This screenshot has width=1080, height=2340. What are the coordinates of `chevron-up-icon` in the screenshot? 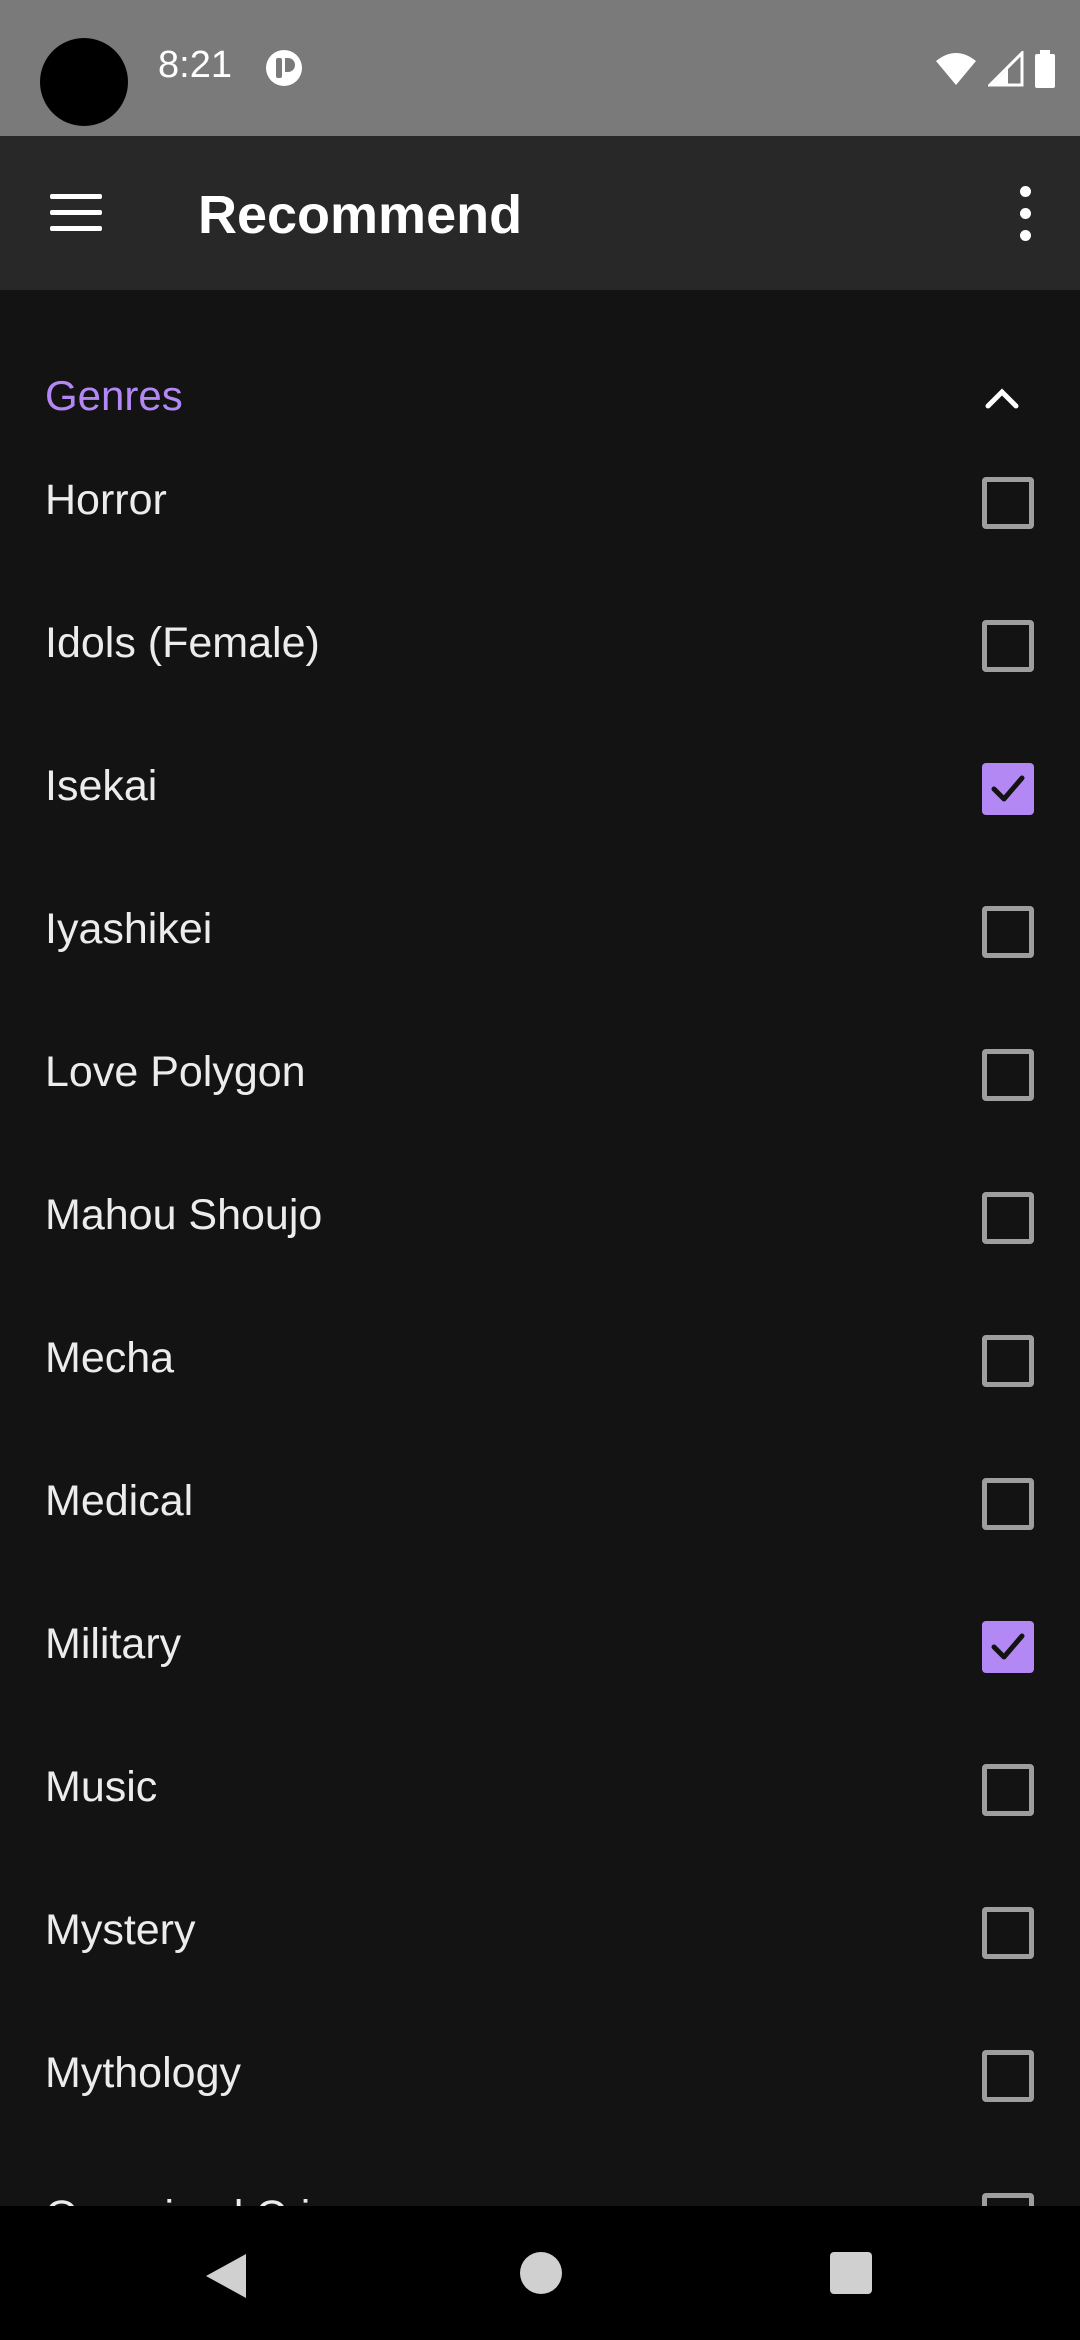 It's located at (1002, 398).